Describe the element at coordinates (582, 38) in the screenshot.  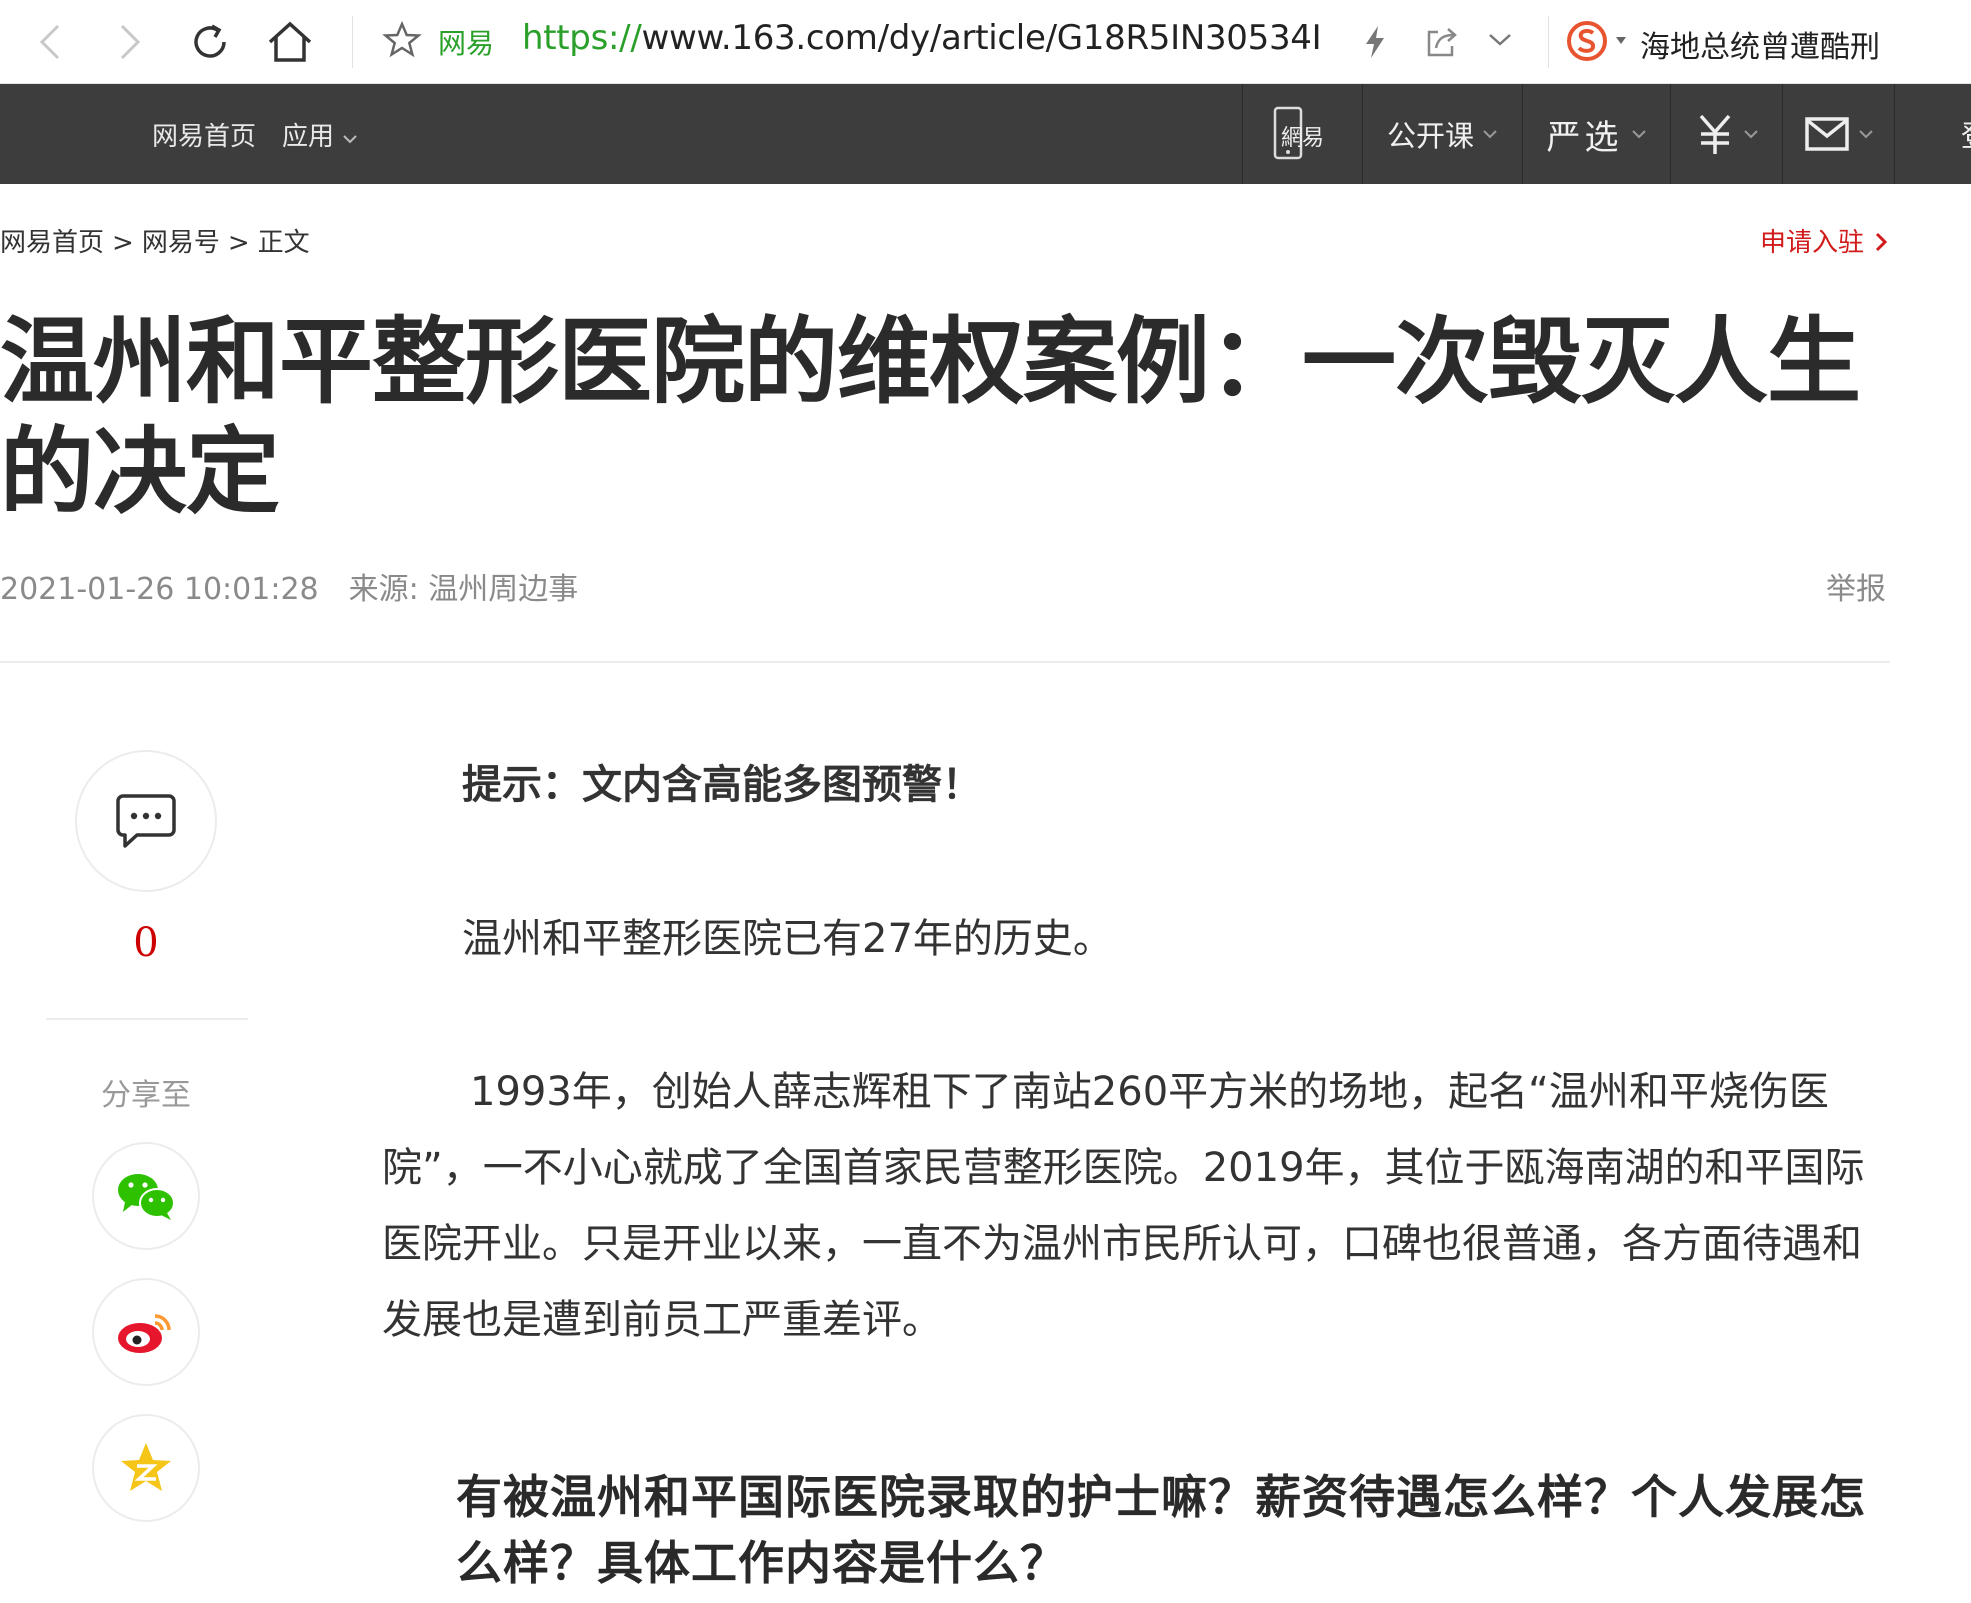
I see `url-protocol: https://` at that location.